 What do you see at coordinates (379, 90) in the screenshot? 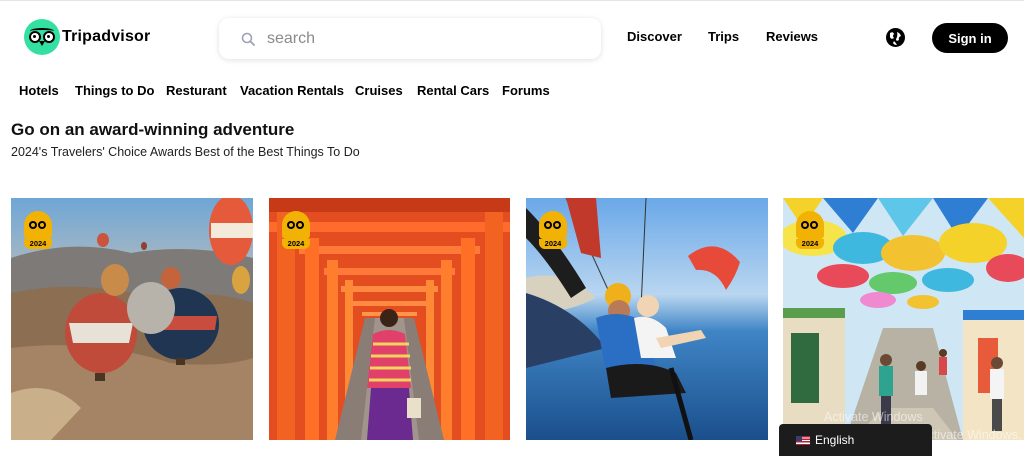
I see `category-cruises: Cruises` at bounding box center [379, 90].